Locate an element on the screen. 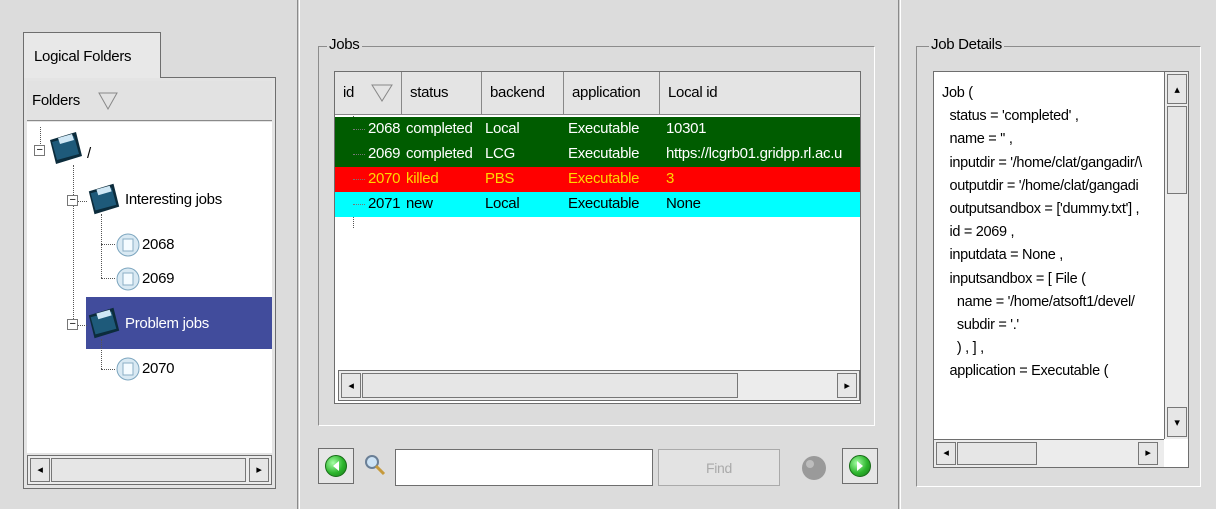 The height and width of the screenshot is (509, 1216). scroll-up-button: ▴ is located at coordinates (1177, 89).